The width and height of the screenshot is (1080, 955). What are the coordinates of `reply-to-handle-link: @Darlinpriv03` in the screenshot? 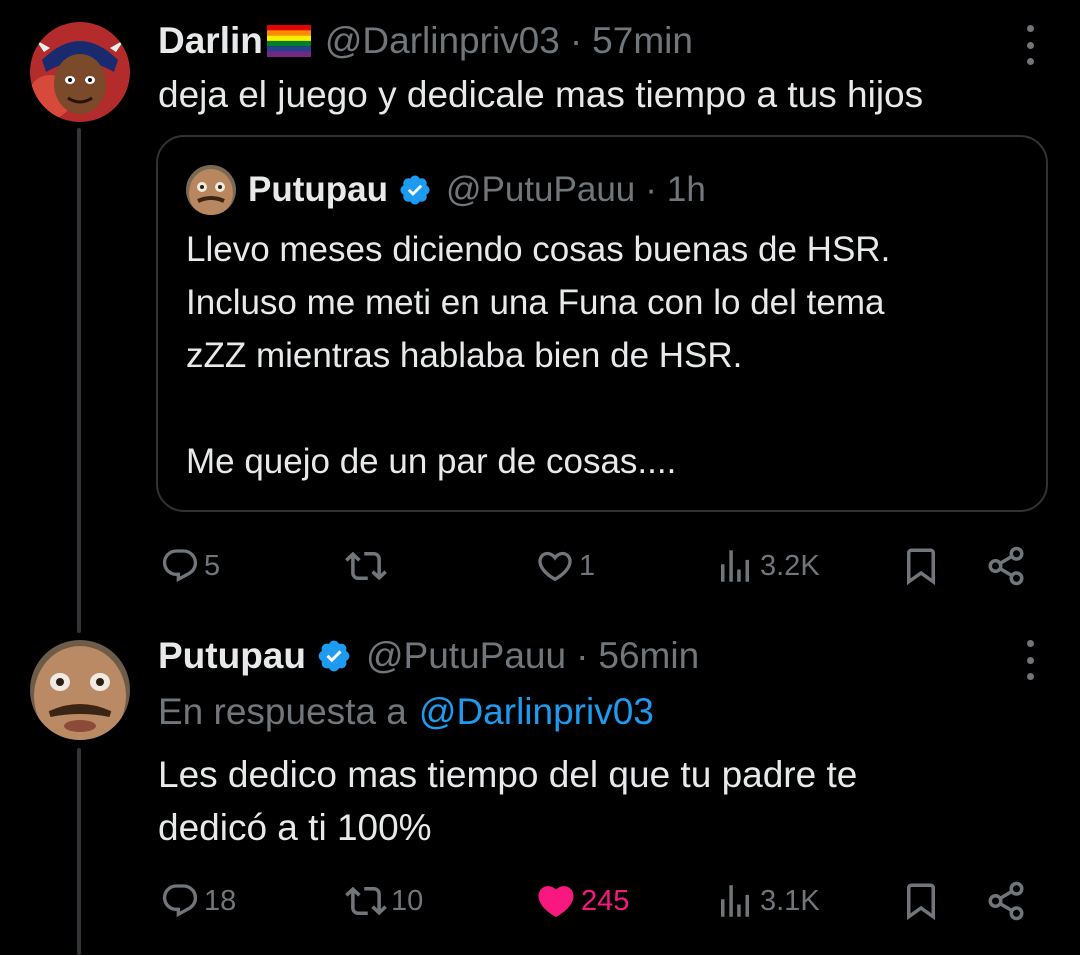 It's located at (536, 712).